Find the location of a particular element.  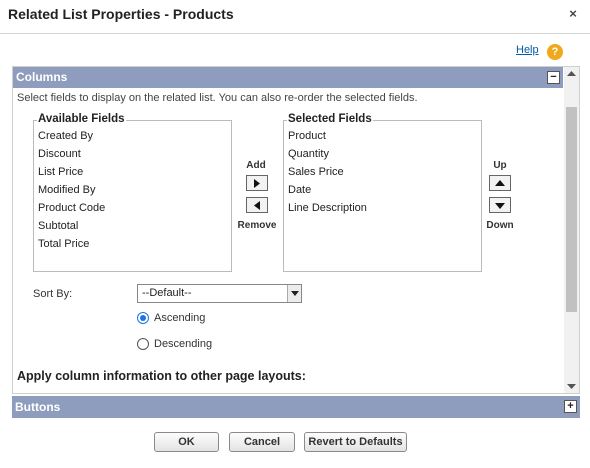

dialog-title: Related List Properties - Products is located at coordinates (121, 14).